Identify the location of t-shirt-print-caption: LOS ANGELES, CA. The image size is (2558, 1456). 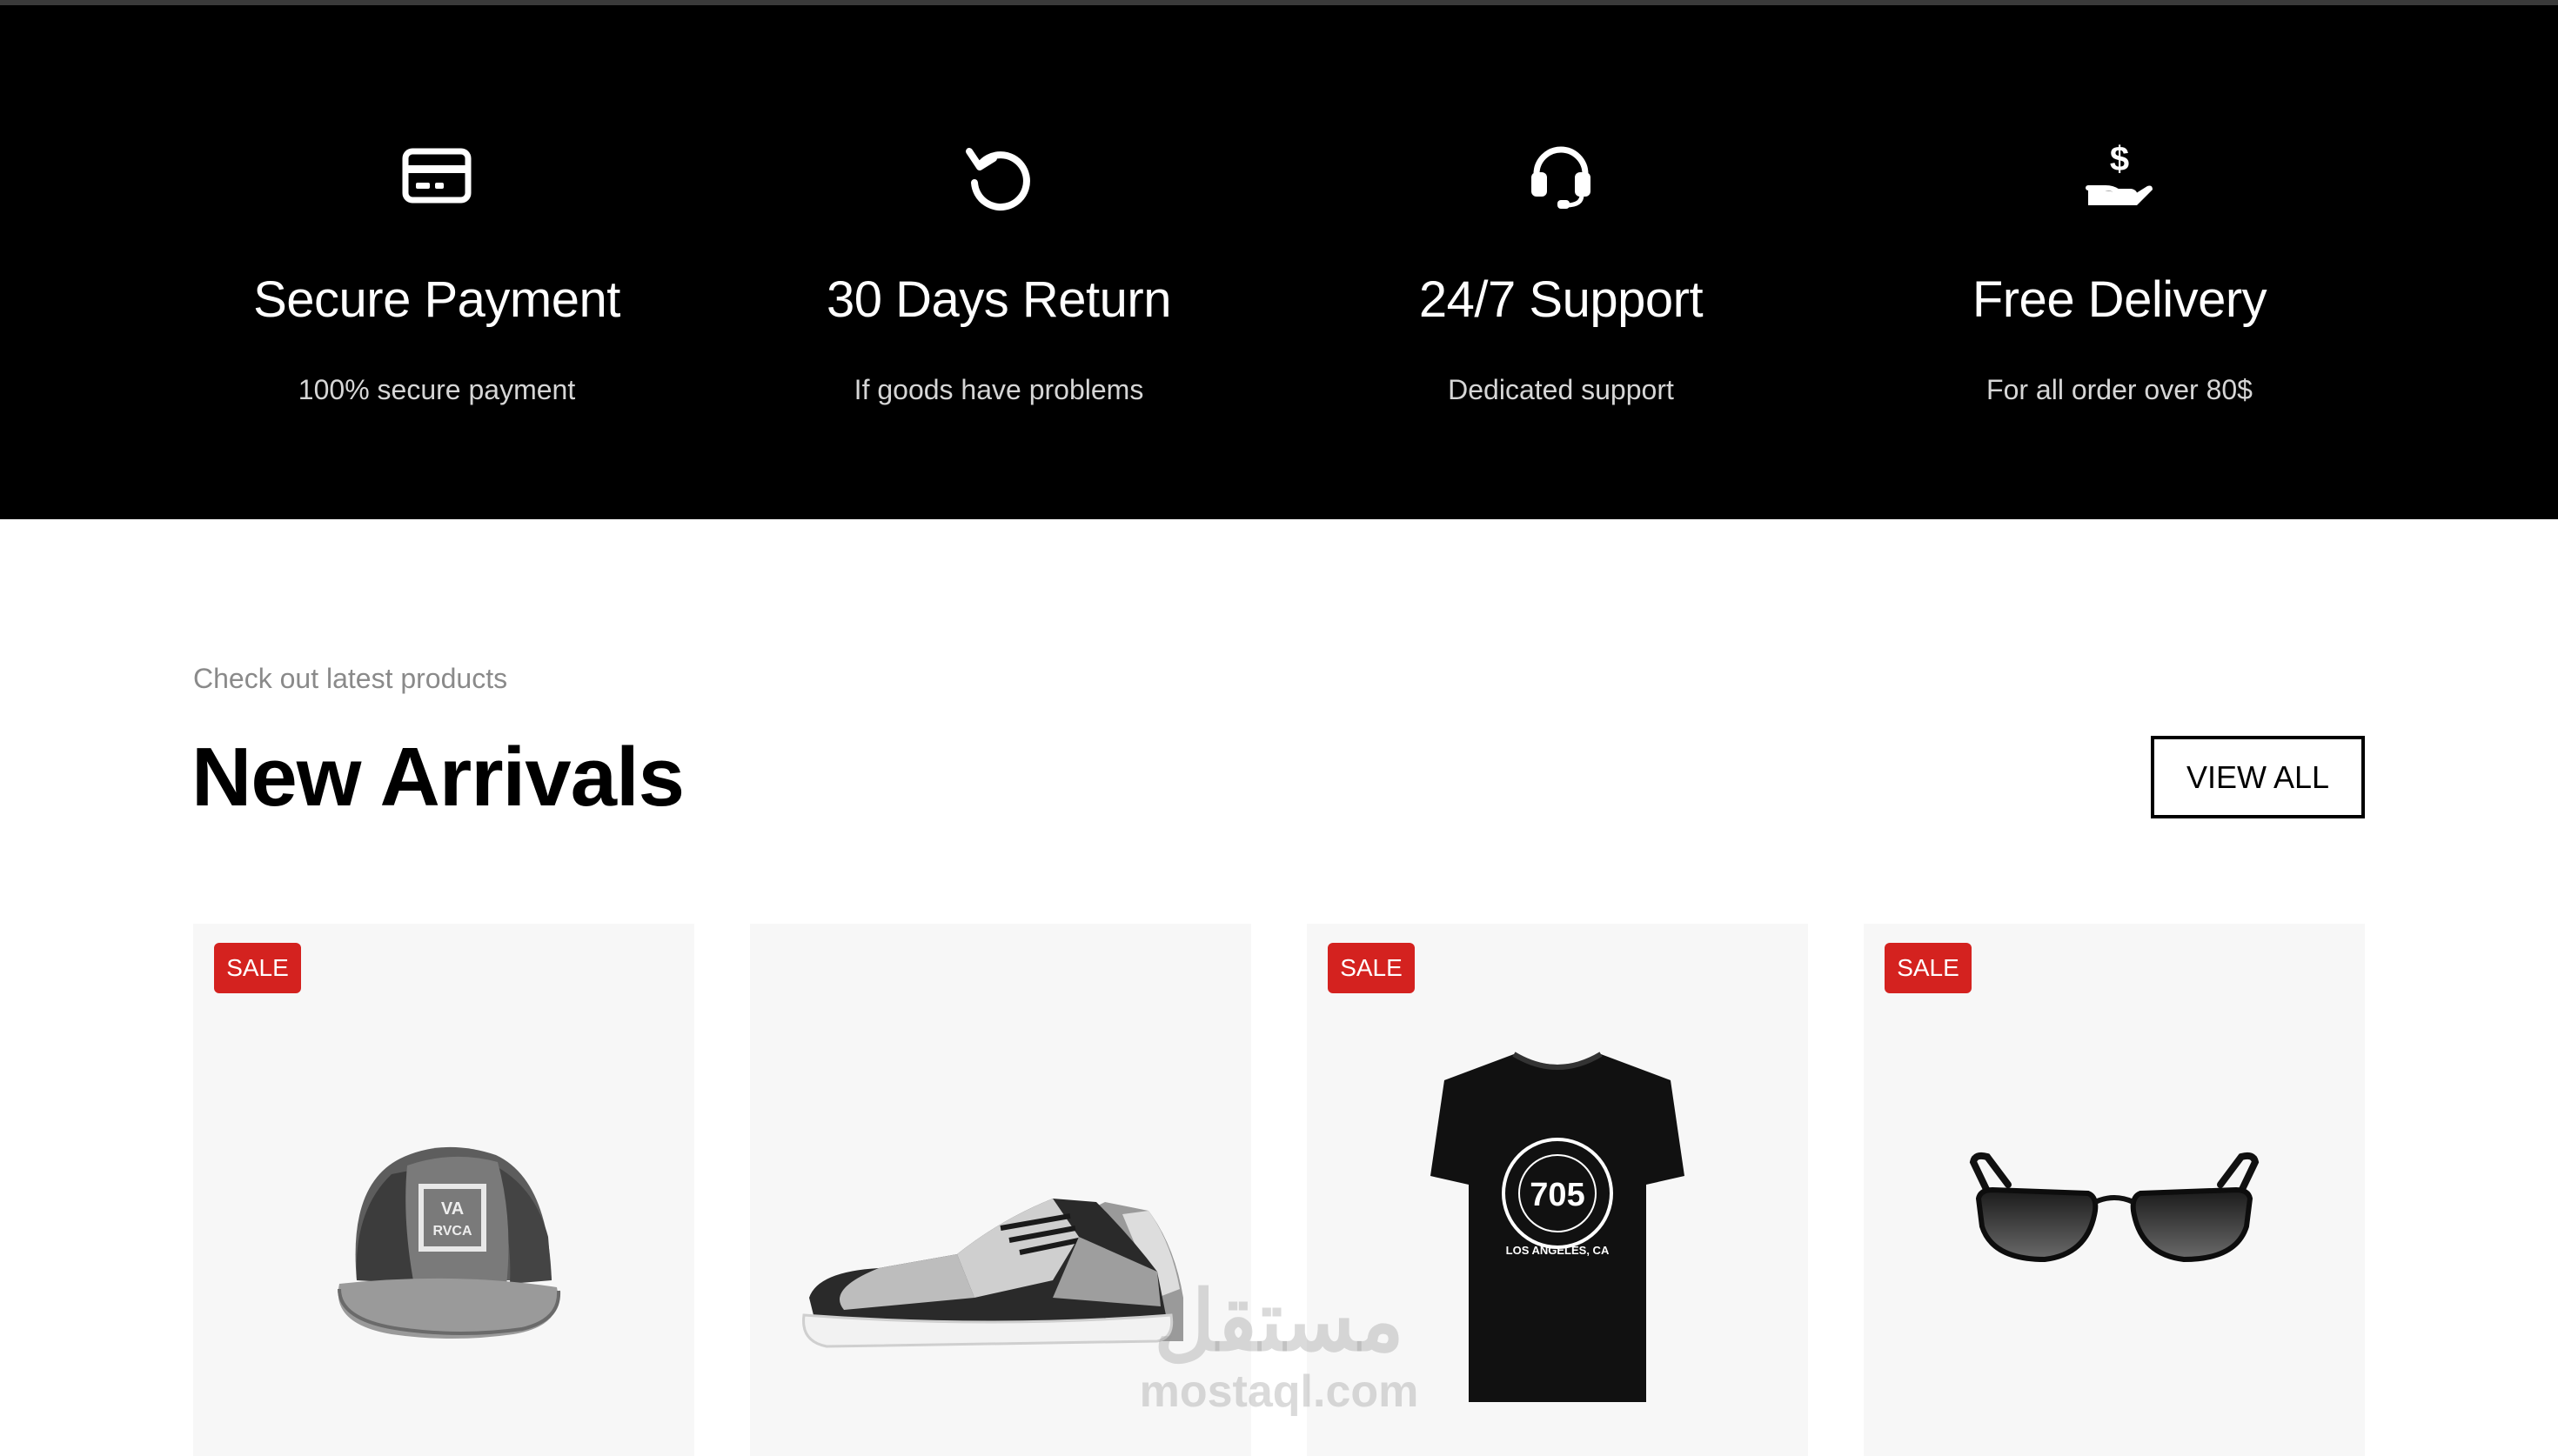
(1558, 1250).